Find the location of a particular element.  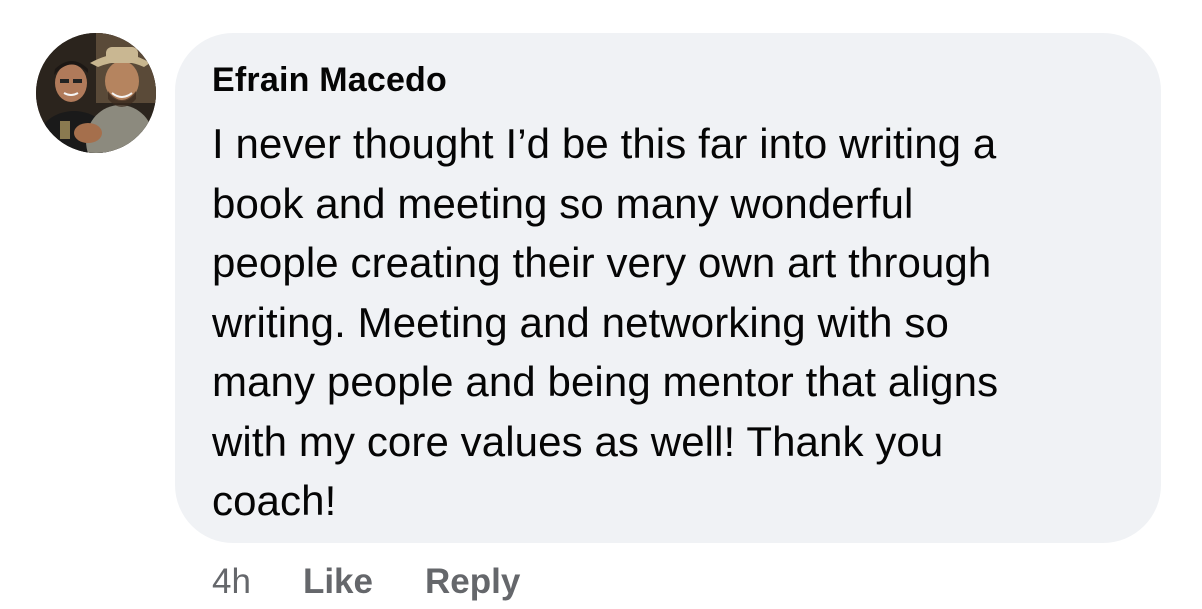

comment-timestamp: 4h is located at coordinates (231, 582).